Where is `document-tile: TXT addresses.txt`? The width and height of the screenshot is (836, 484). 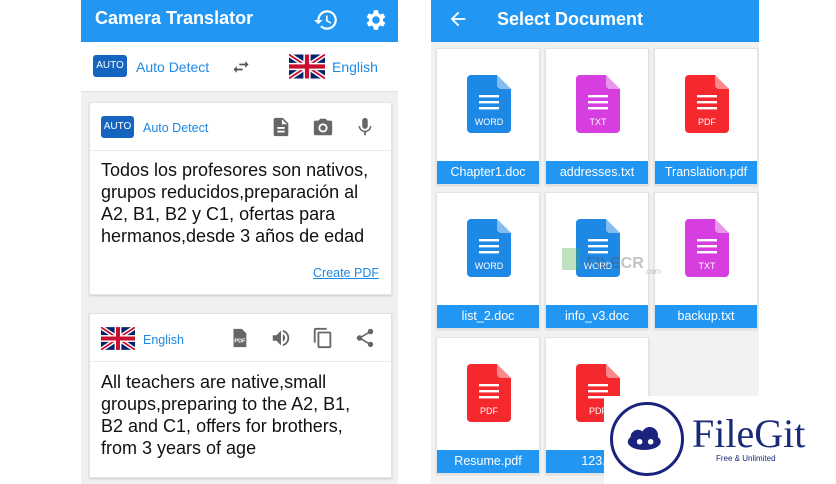 document-tile: TXT addresses.txt is located at coordinates (597, 116).